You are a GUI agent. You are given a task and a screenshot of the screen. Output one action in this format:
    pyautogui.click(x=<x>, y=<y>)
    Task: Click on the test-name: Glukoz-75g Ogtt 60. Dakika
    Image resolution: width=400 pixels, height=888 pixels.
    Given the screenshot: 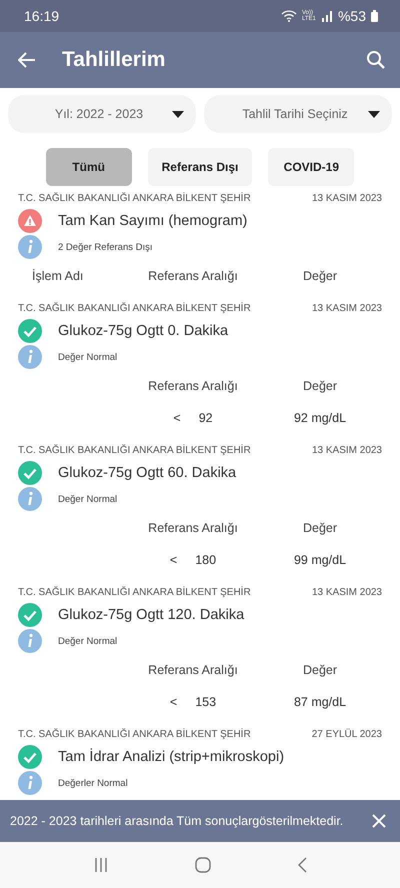 What is the action you would take?
    pyautogui.click(x=147, y=473)
    